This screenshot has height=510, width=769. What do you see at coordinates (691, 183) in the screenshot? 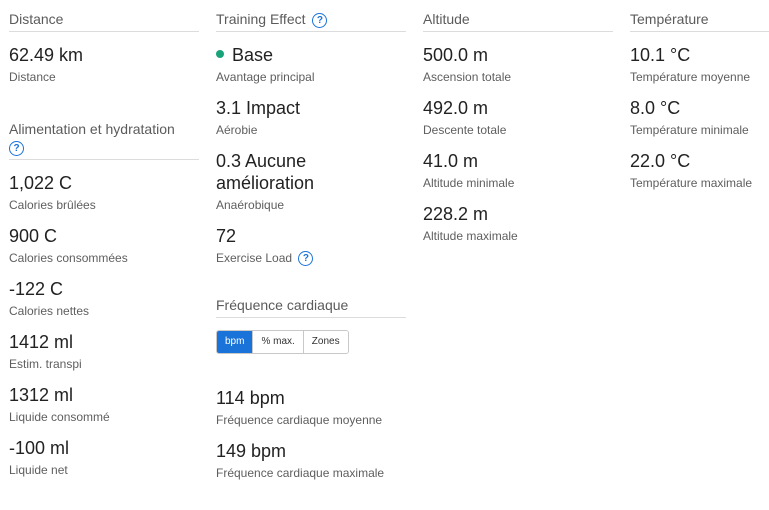
I see `temperature-label: Température maximale` at bounding box center [691, 183].